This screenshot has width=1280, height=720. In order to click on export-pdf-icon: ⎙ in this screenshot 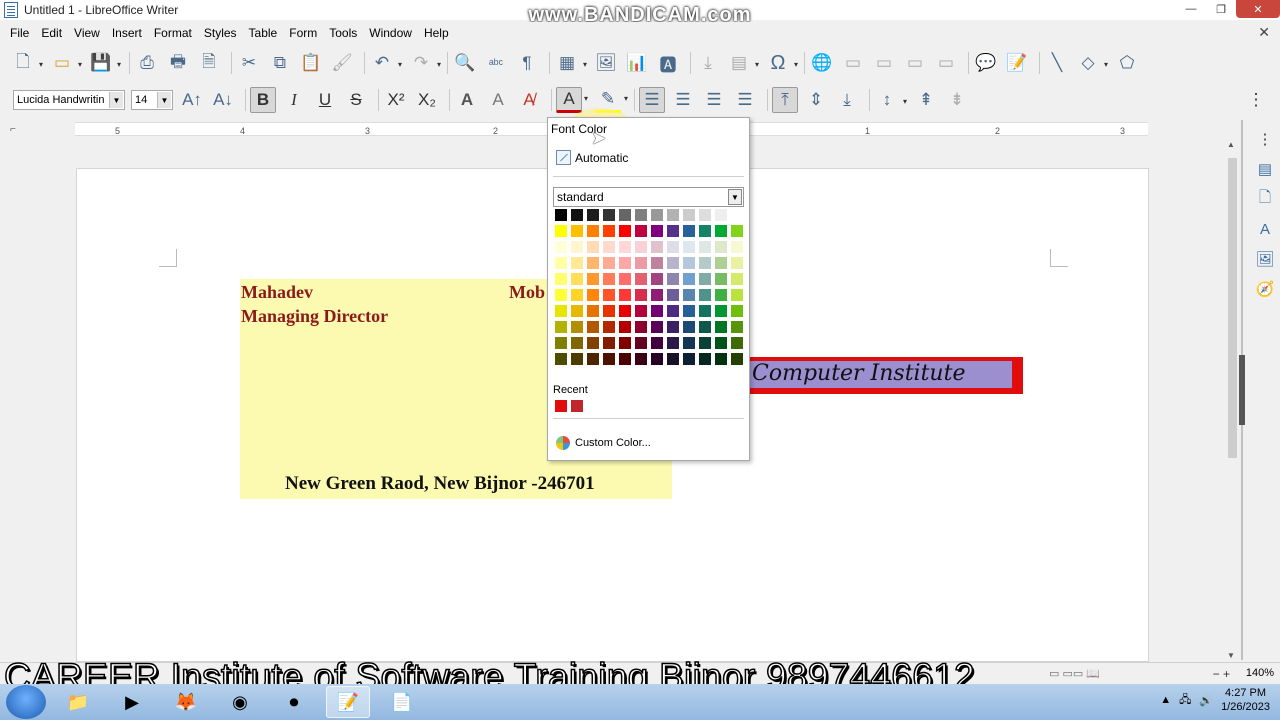, I will do `click(147, 63)`.